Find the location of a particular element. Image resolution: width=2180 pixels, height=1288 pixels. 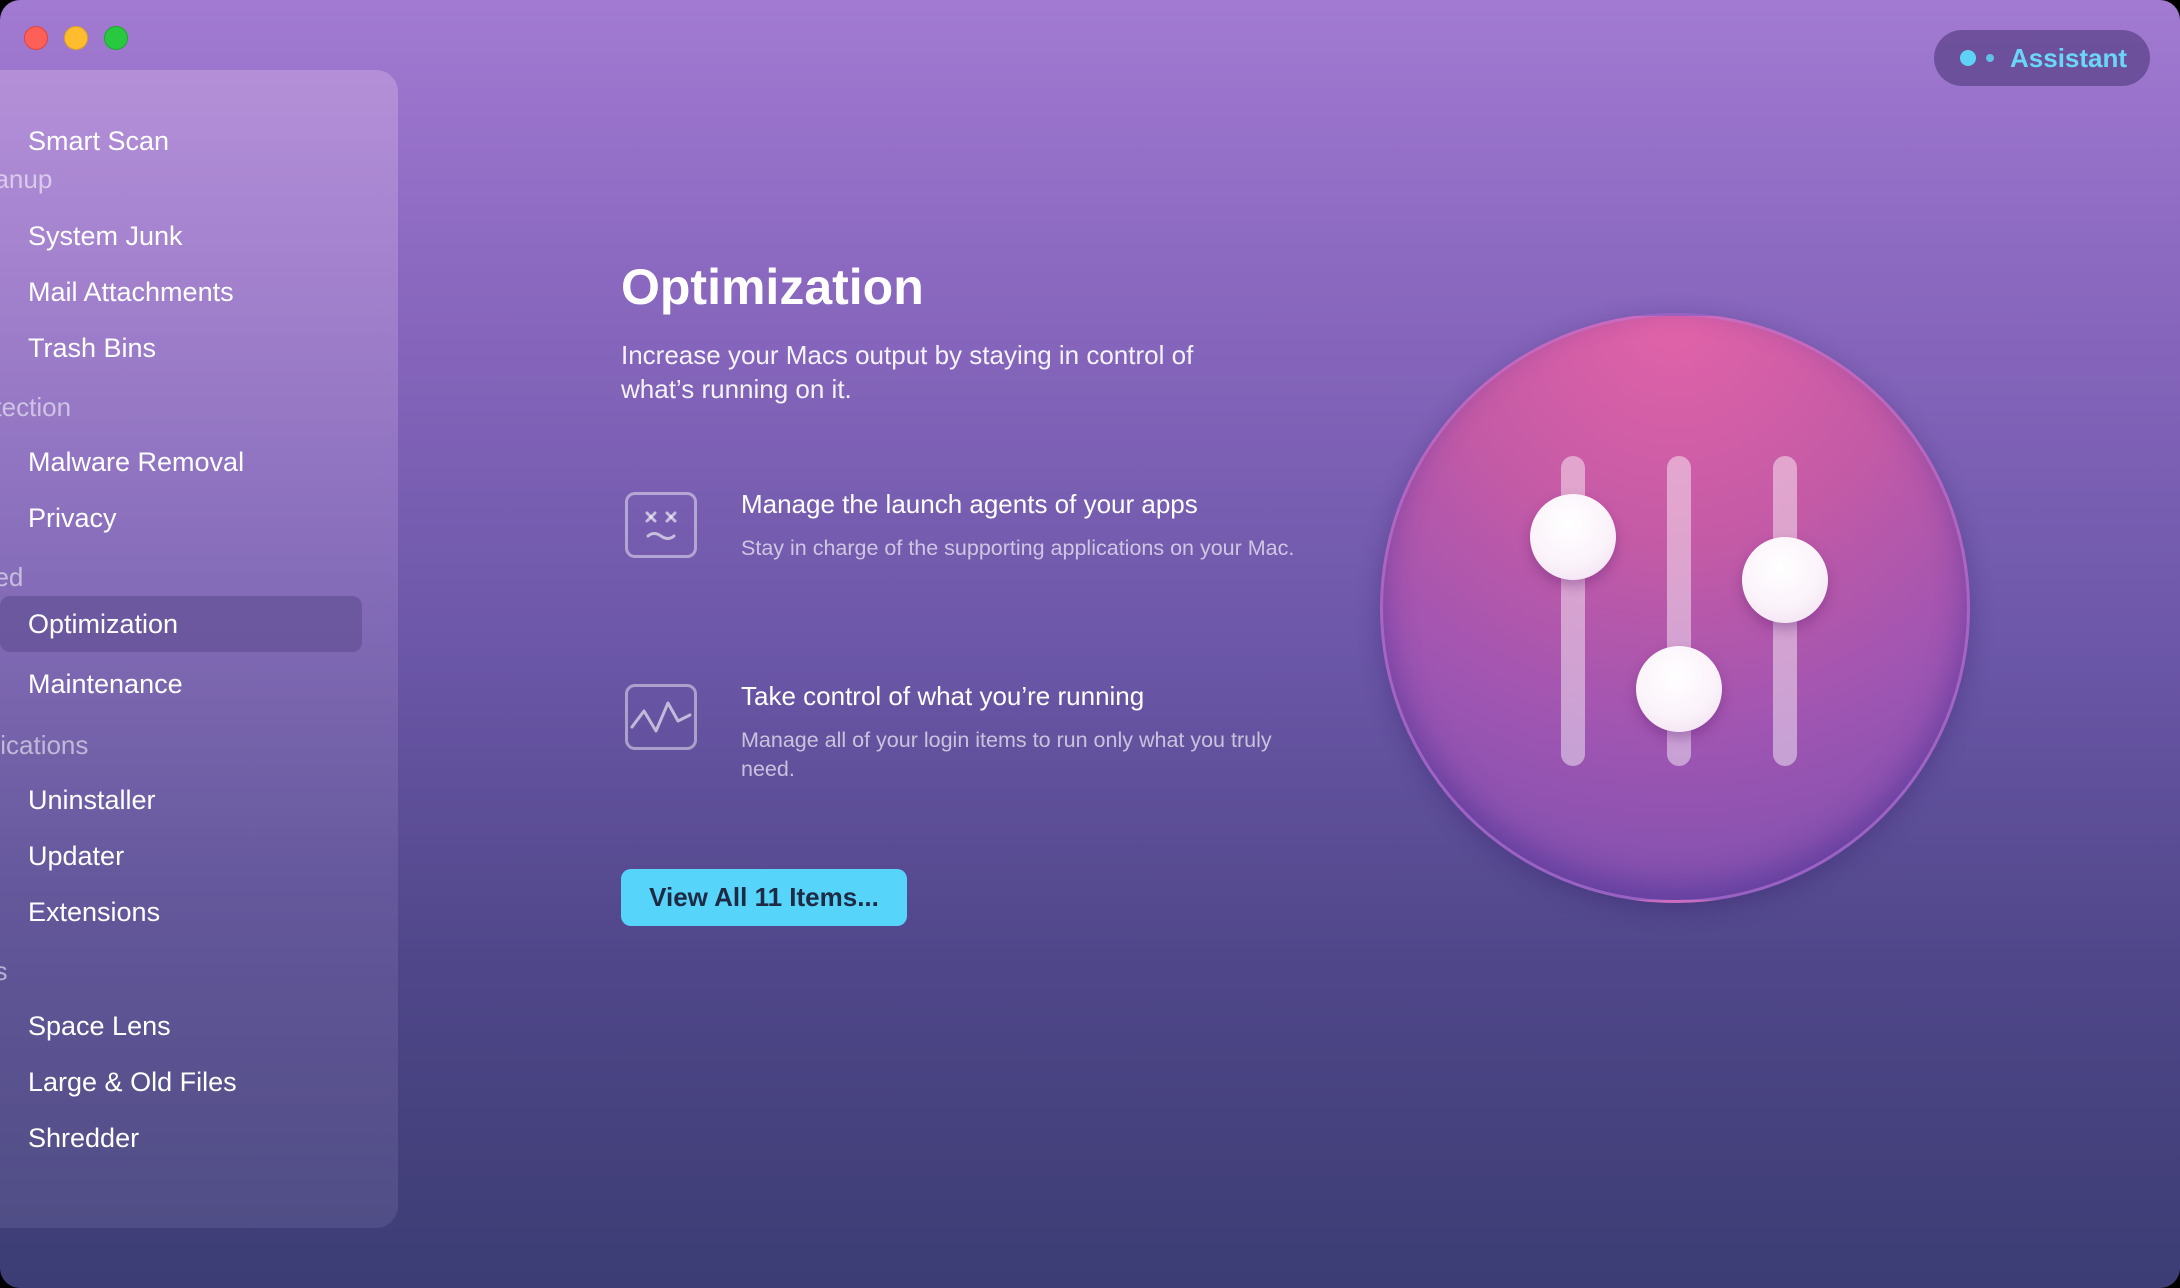

sidebar-item-label: Mail Attachments is located at coordinates (131, 291).